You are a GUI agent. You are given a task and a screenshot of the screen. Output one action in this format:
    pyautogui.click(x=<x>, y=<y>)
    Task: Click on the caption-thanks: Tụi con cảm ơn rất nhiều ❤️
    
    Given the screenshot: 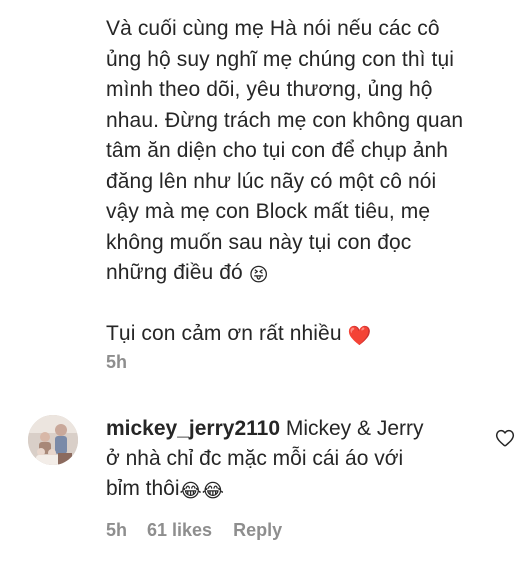 What is the action you would take?
    pyautogui.click(x=306, y=334)
    